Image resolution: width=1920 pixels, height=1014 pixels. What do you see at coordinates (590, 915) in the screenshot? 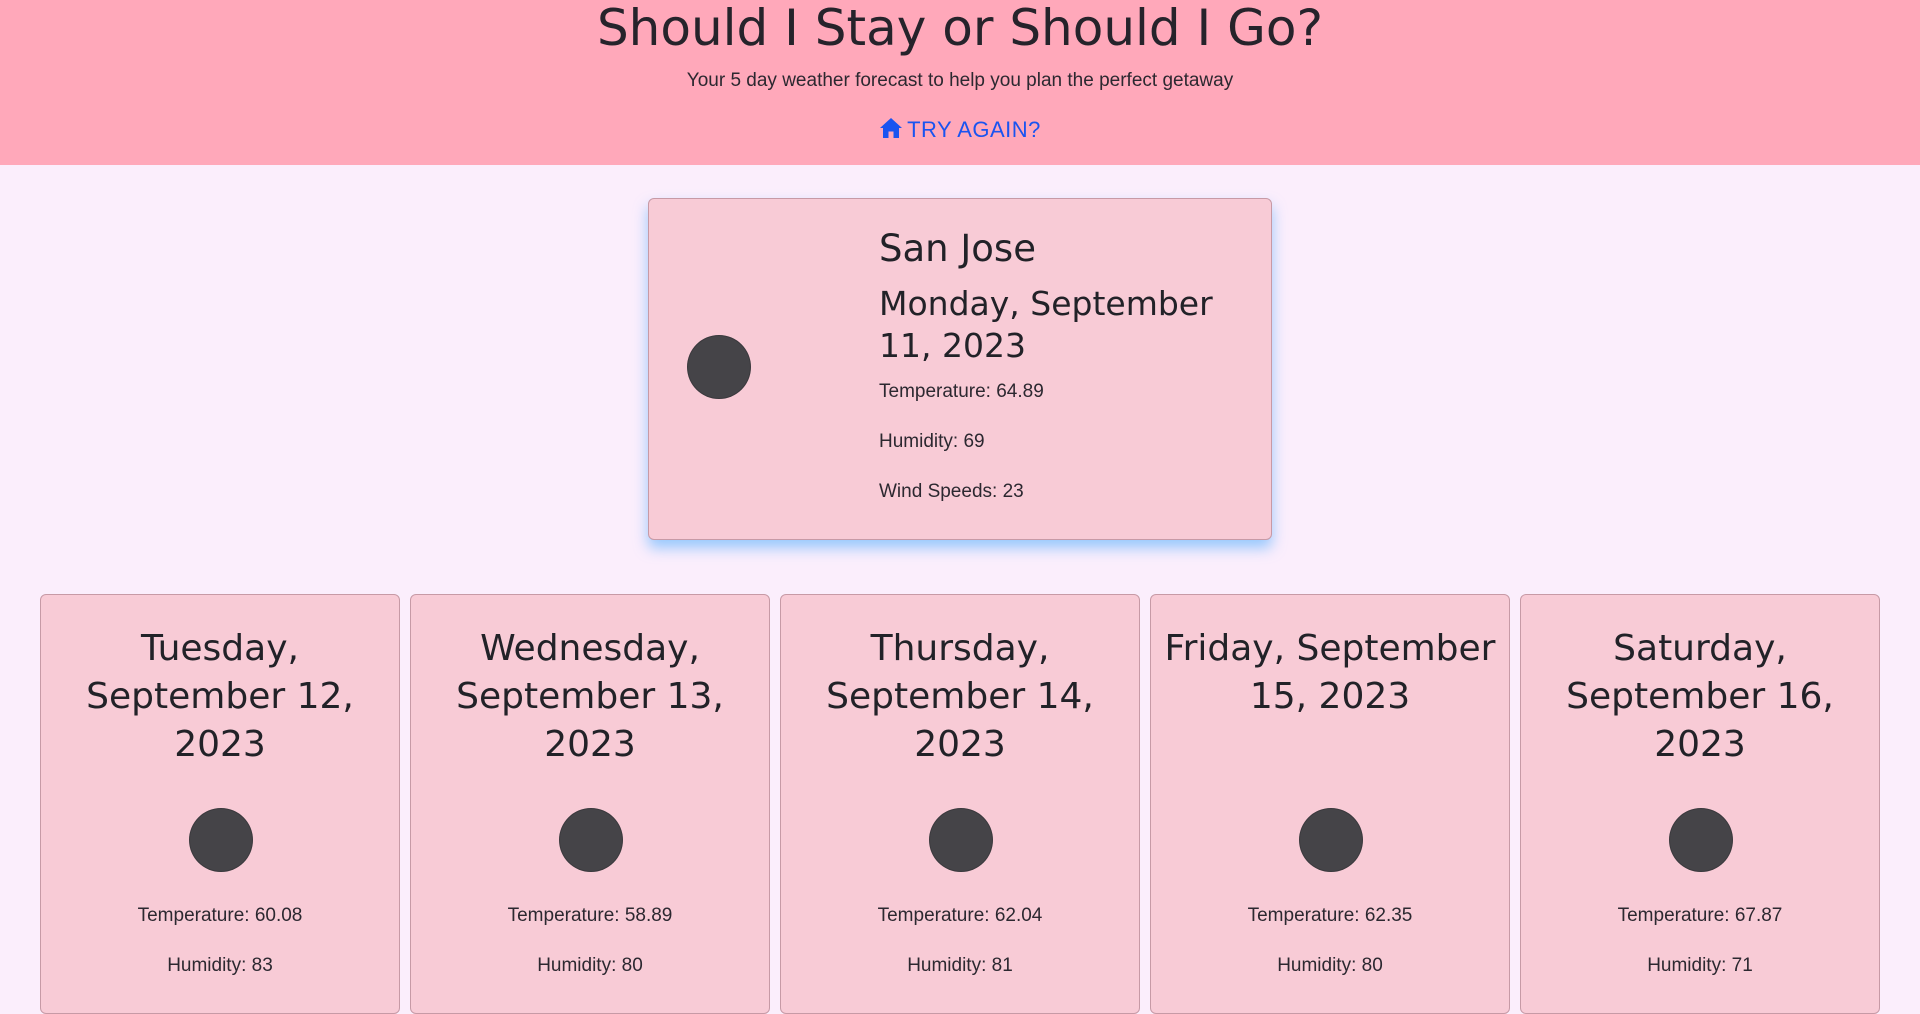
I see `forecast-temperature: Temperature: 58.89` at bounding box center [590, 915].